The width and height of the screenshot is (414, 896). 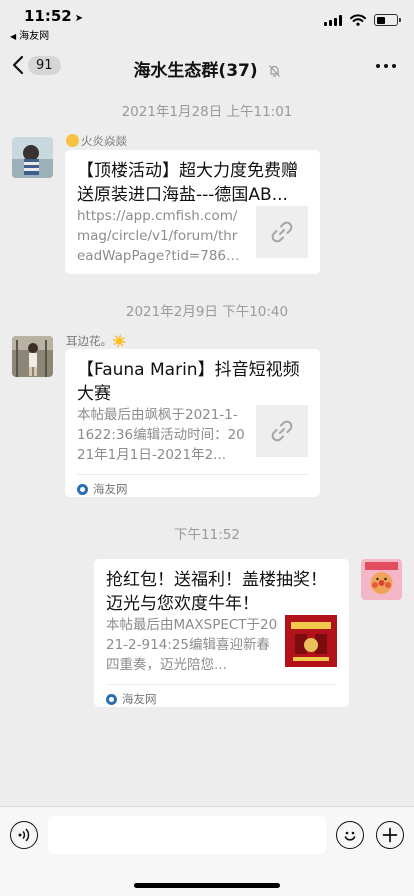 I want to click on more-button, so click(x=386, y=66).